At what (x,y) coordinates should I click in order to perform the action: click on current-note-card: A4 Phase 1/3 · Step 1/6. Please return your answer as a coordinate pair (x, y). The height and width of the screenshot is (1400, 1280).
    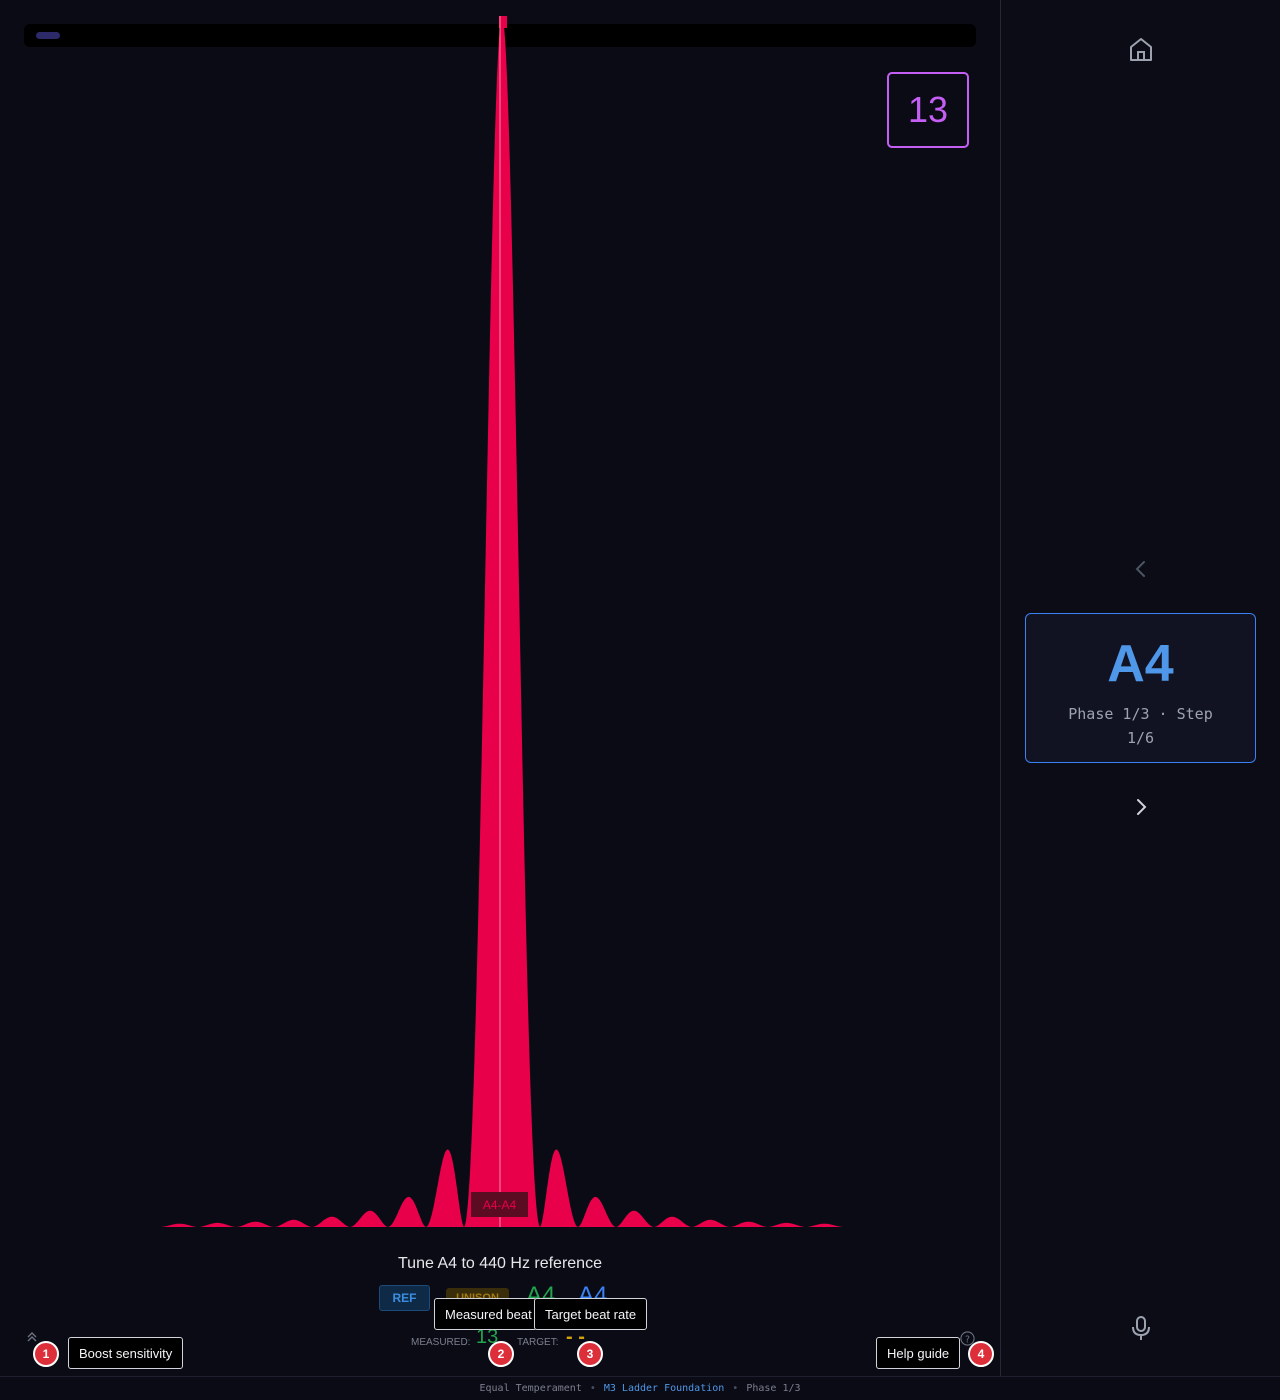
    Looking at the image, I should click on (1140, 688).